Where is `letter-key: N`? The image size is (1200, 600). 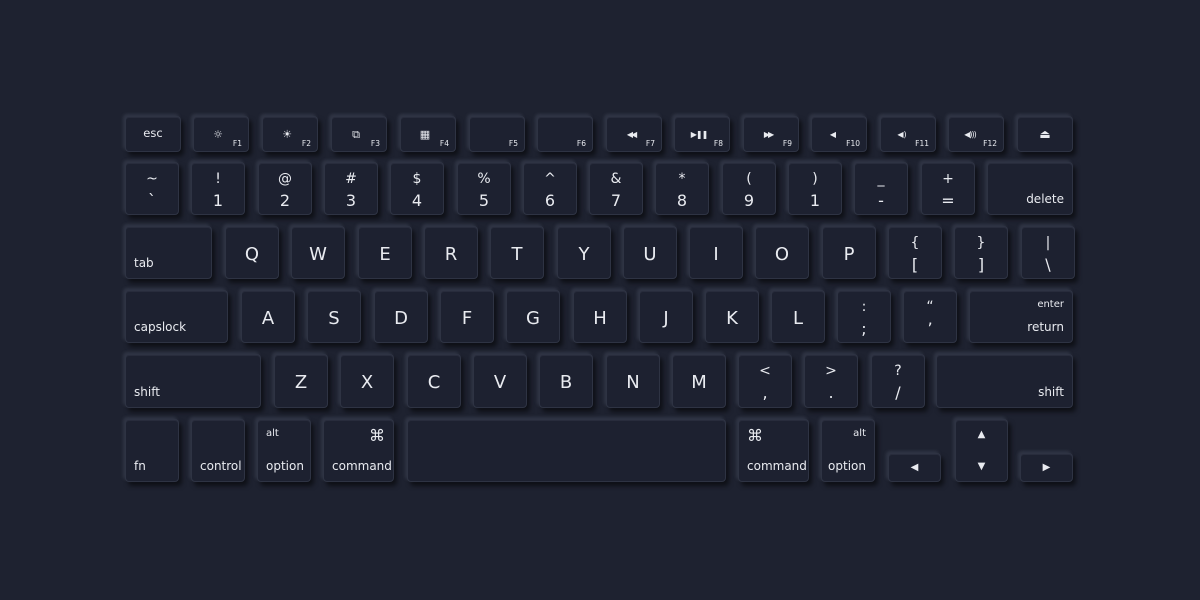
letter-key: N is located at coordinates (633, 381).